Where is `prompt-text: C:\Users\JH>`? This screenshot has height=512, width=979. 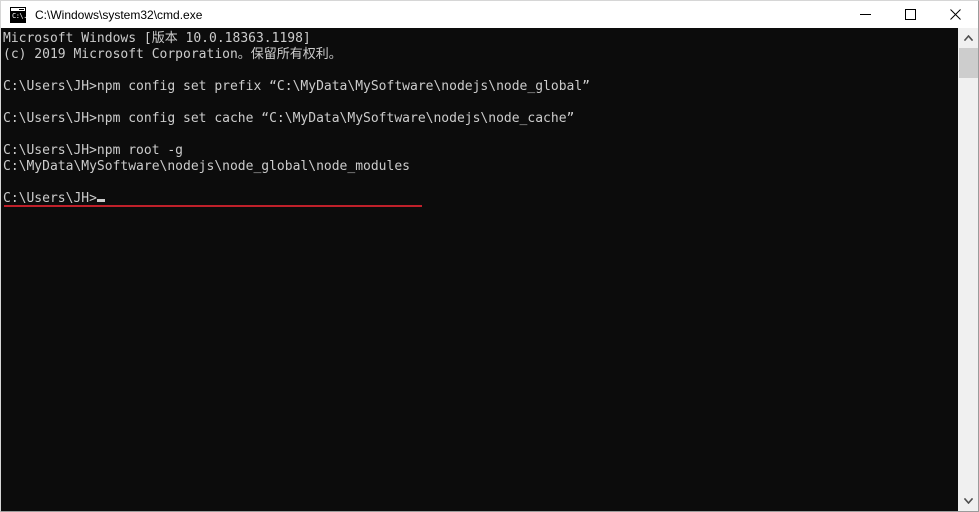 prompt-text: C:\Users\JH> is located at coordinates (50, 198).